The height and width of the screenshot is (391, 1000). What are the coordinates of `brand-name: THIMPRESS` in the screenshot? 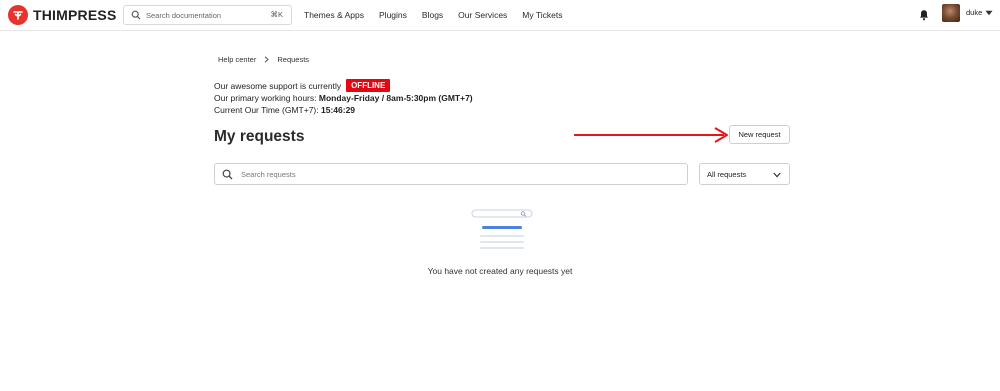 It's located at (75, 15).